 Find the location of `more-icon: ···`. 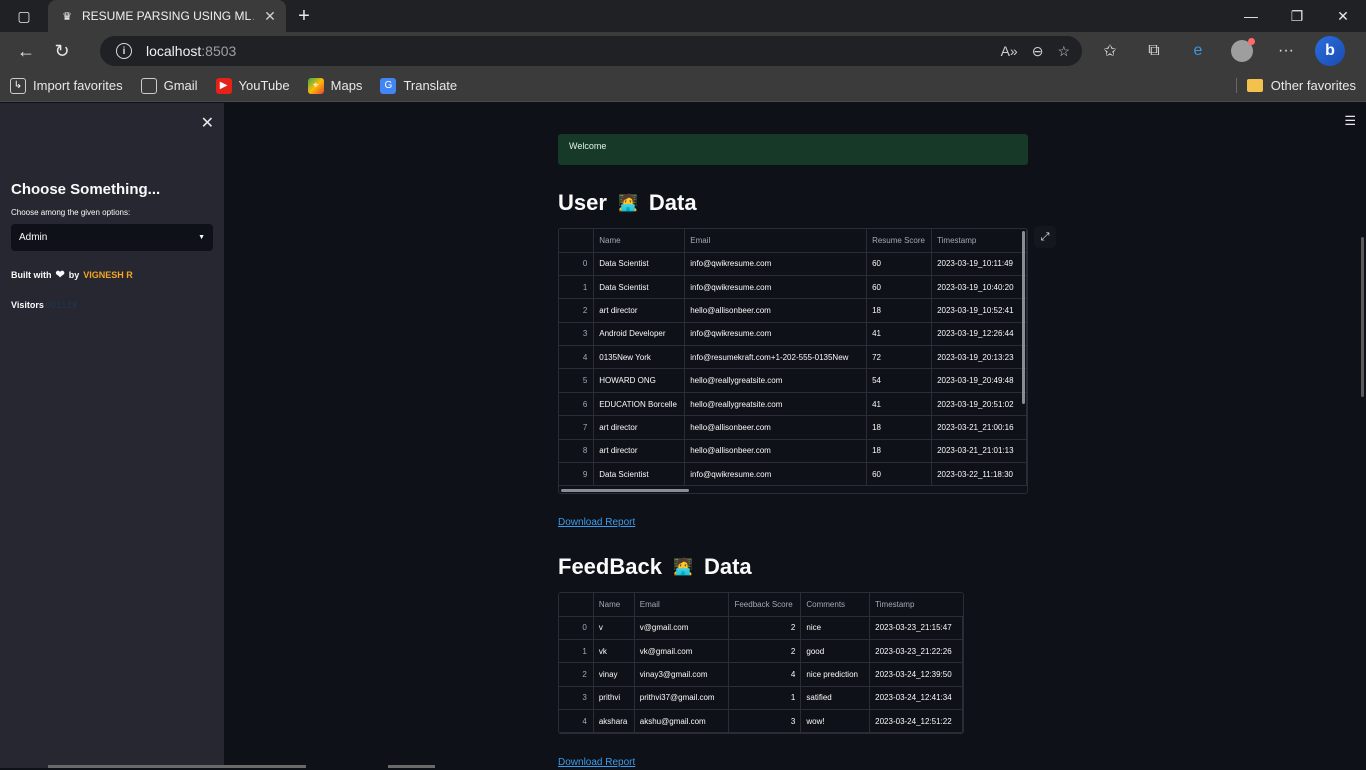

more-icon: ··· is located at coordinates (1286, 51).